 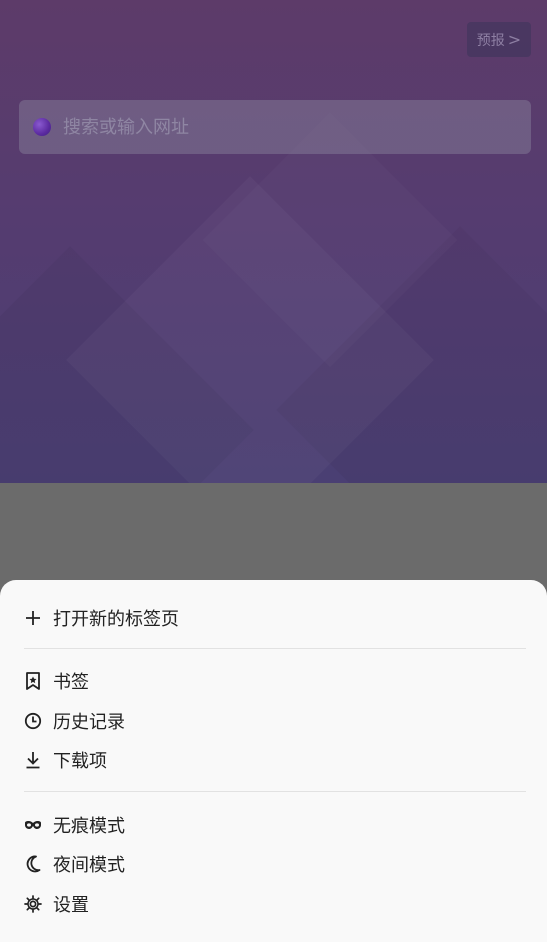 I want to click on forecast-label: 预报, so click(x=490, y=40).